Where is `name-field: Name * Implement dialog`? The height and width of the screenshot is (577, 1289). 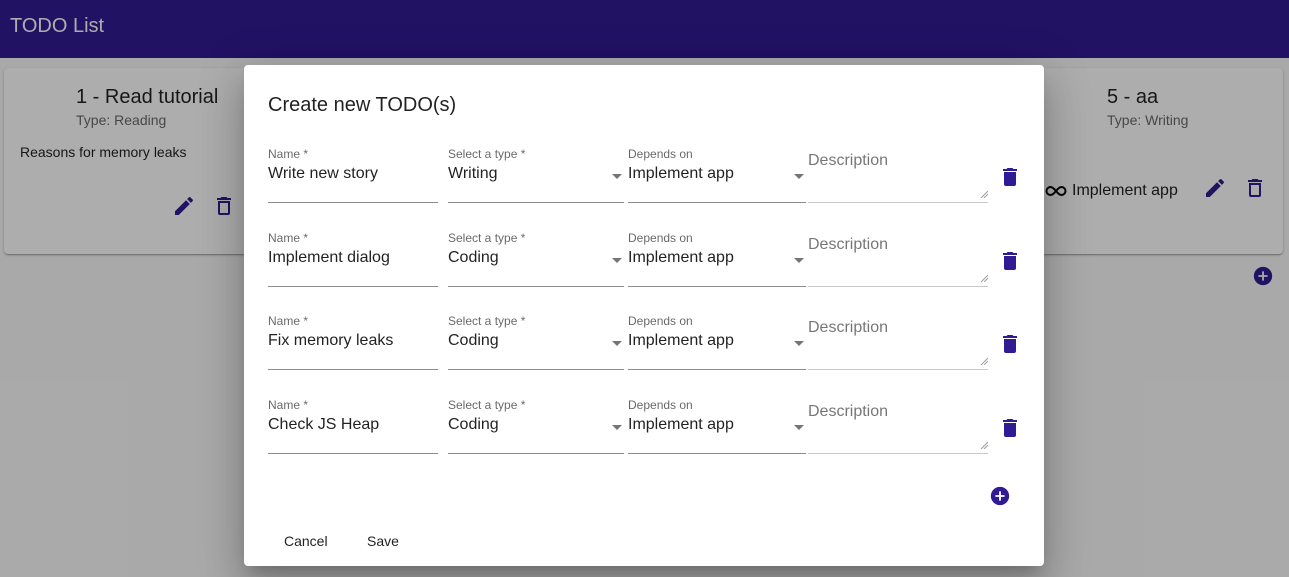 name-field: Name * Implement dialog is located at coordinates (353, 259).